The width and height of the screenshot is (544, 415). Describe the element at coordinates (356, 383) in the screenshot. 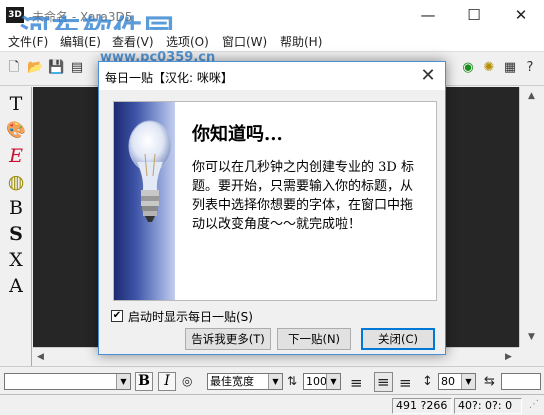

I see `align-left-icon: ≡` at that location.